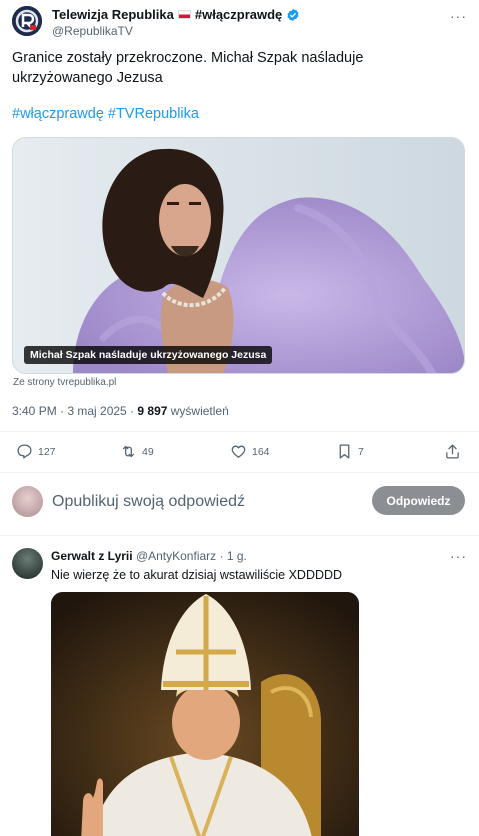 Image resolution: width=479 pixels, height=836 pixels. I want to click on like-icon, so click(238, 451).